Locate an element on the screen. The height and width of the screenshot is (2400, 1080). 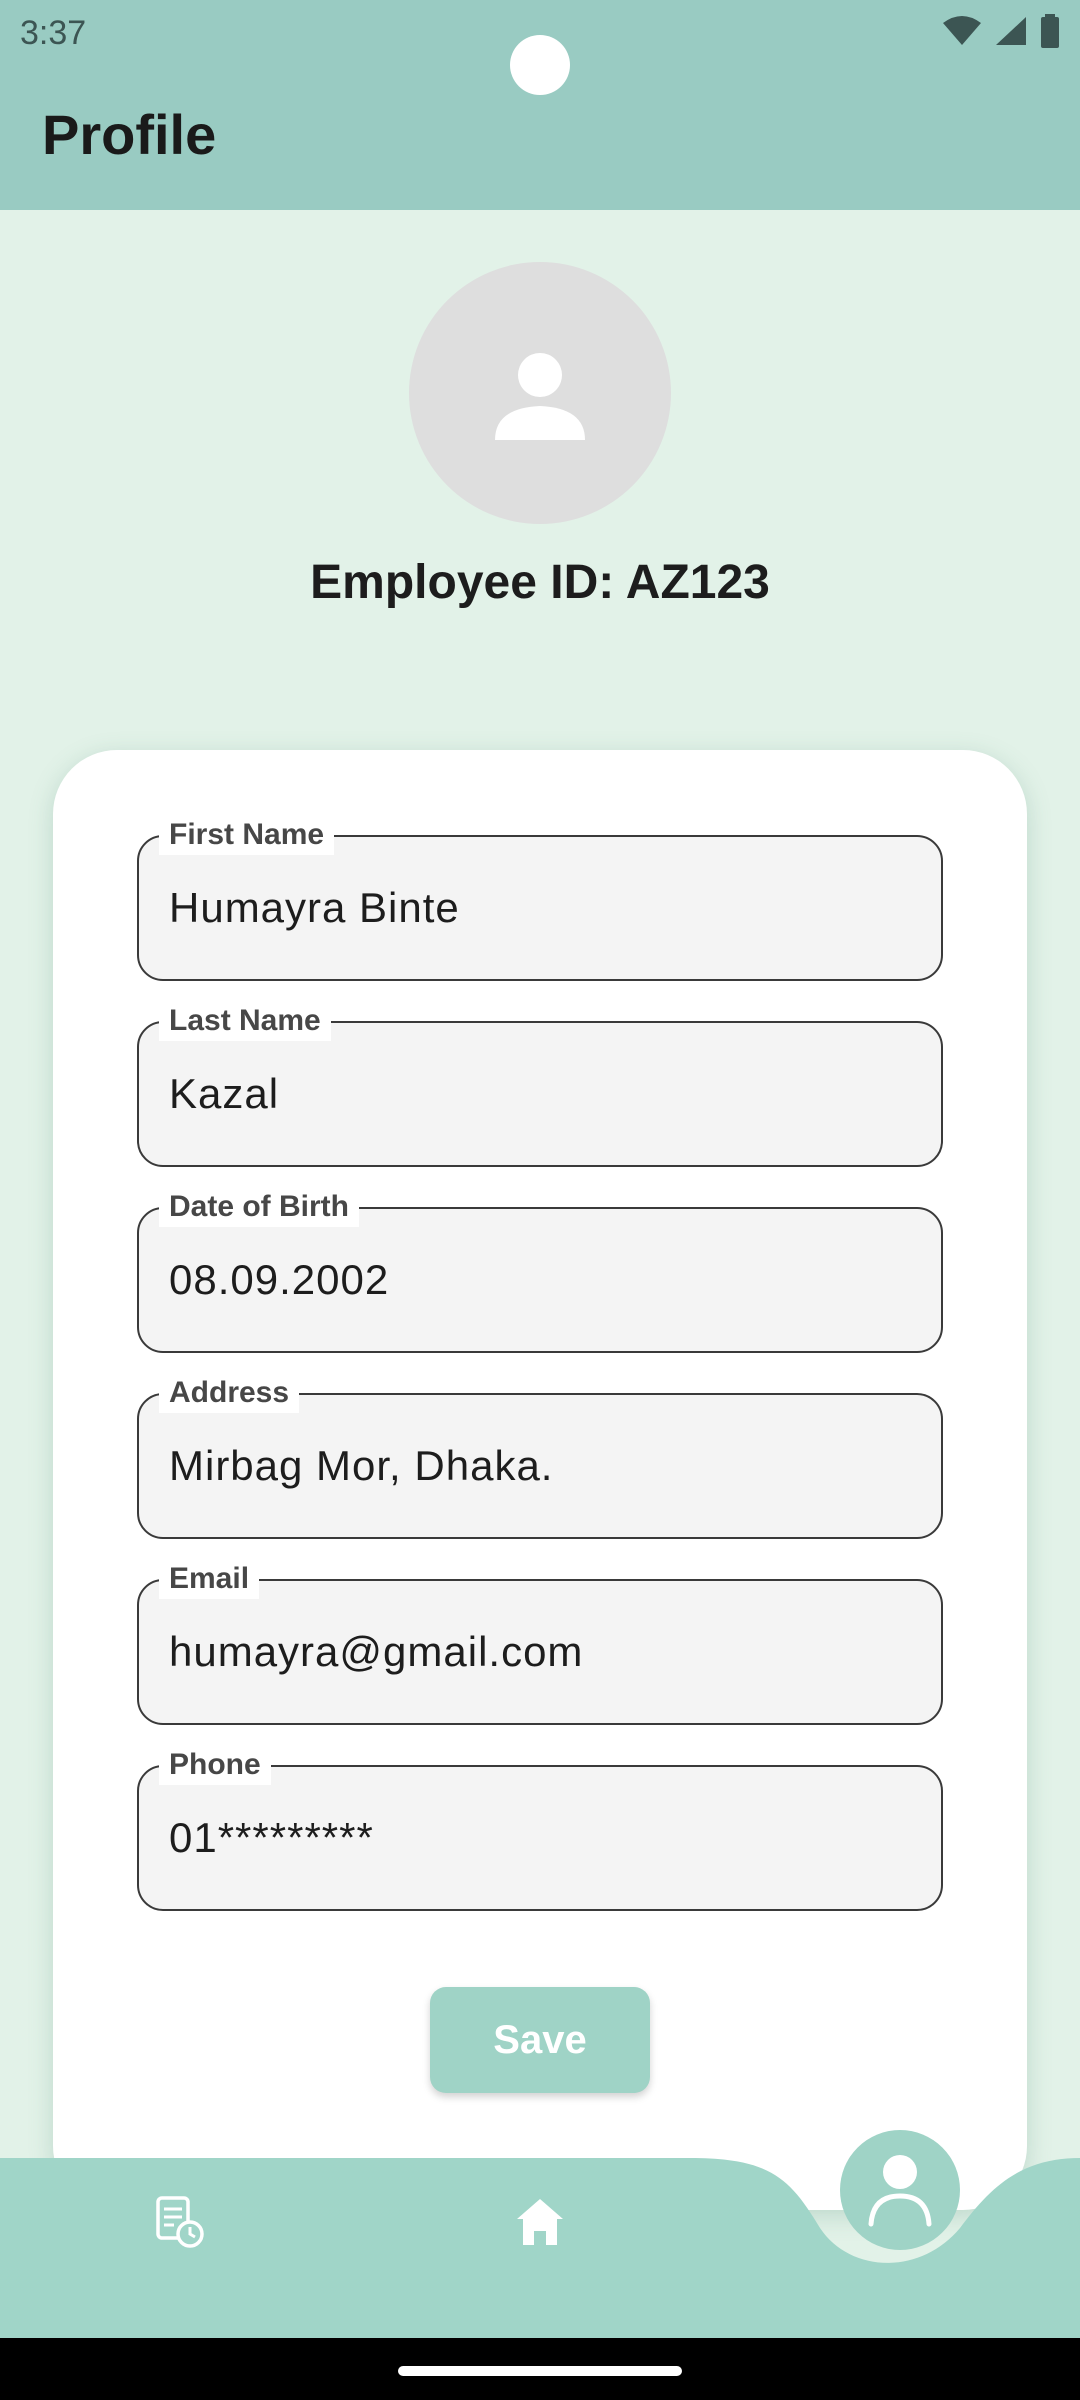
profile-icon is located at coordinates (900, 2191).